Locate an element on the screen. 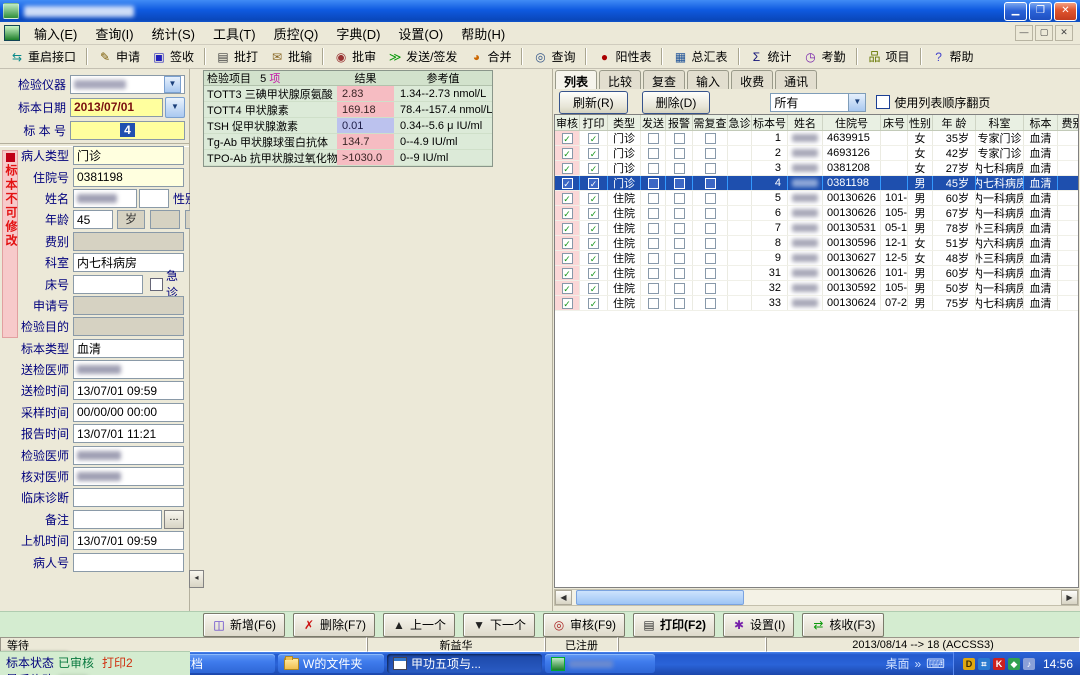 The image size is (1080, 675). restore-button: ❐ is located at coordinates (1040, 11).